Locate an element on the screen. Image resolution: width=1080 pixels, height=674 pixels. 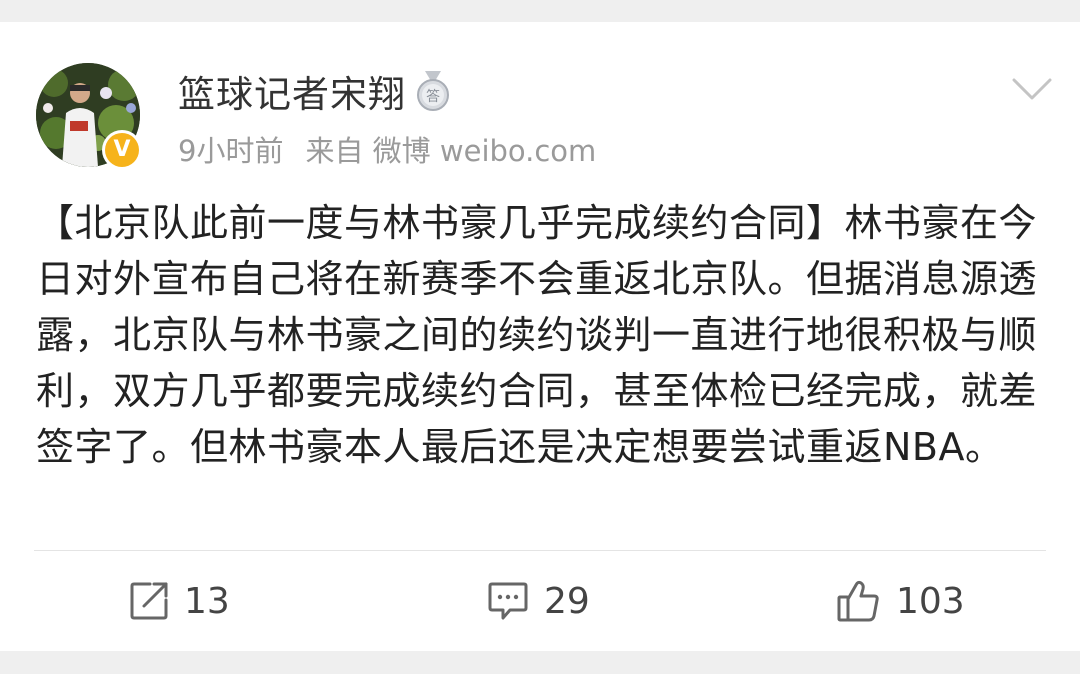
medal-icon: 答 is located at coordinates (433, 91).